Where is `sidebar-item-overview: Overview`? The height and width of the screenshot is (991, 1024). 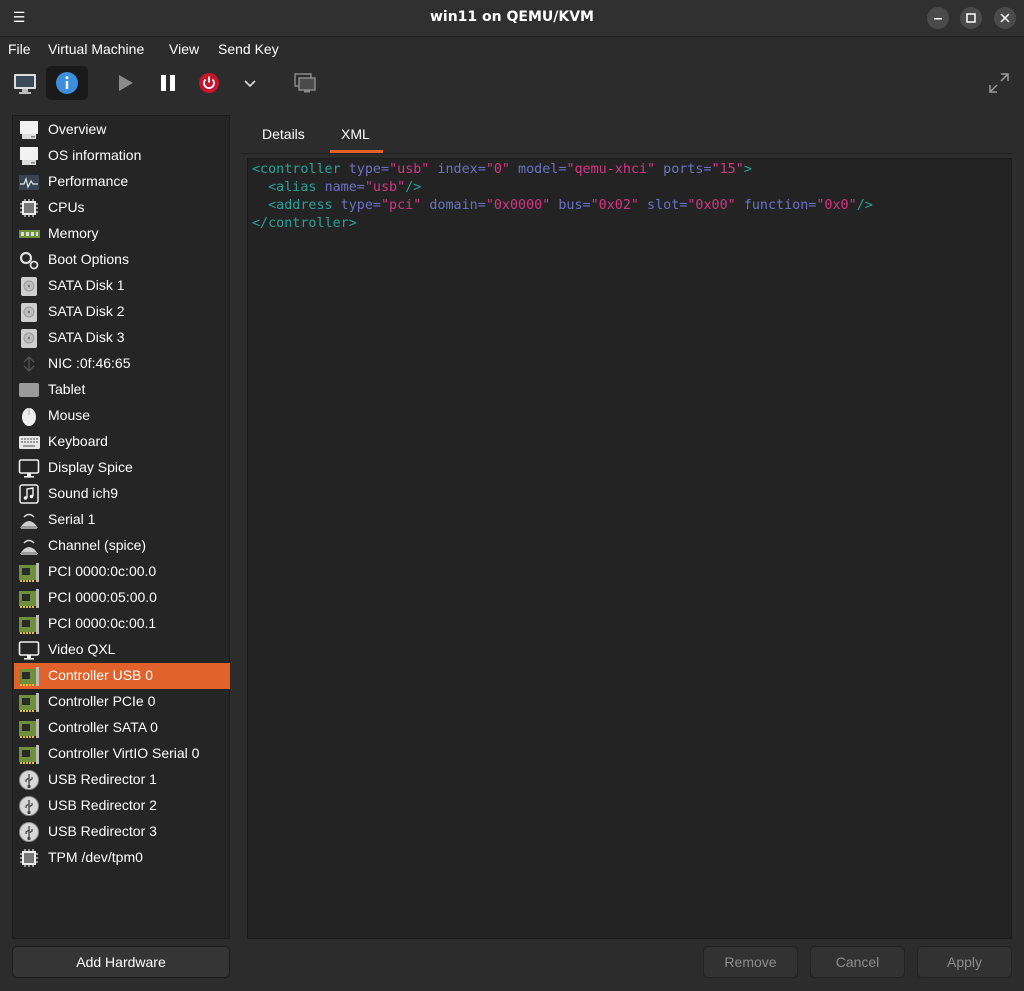
sidebar-item-overview: Overview is located at coordinates (122, 130).